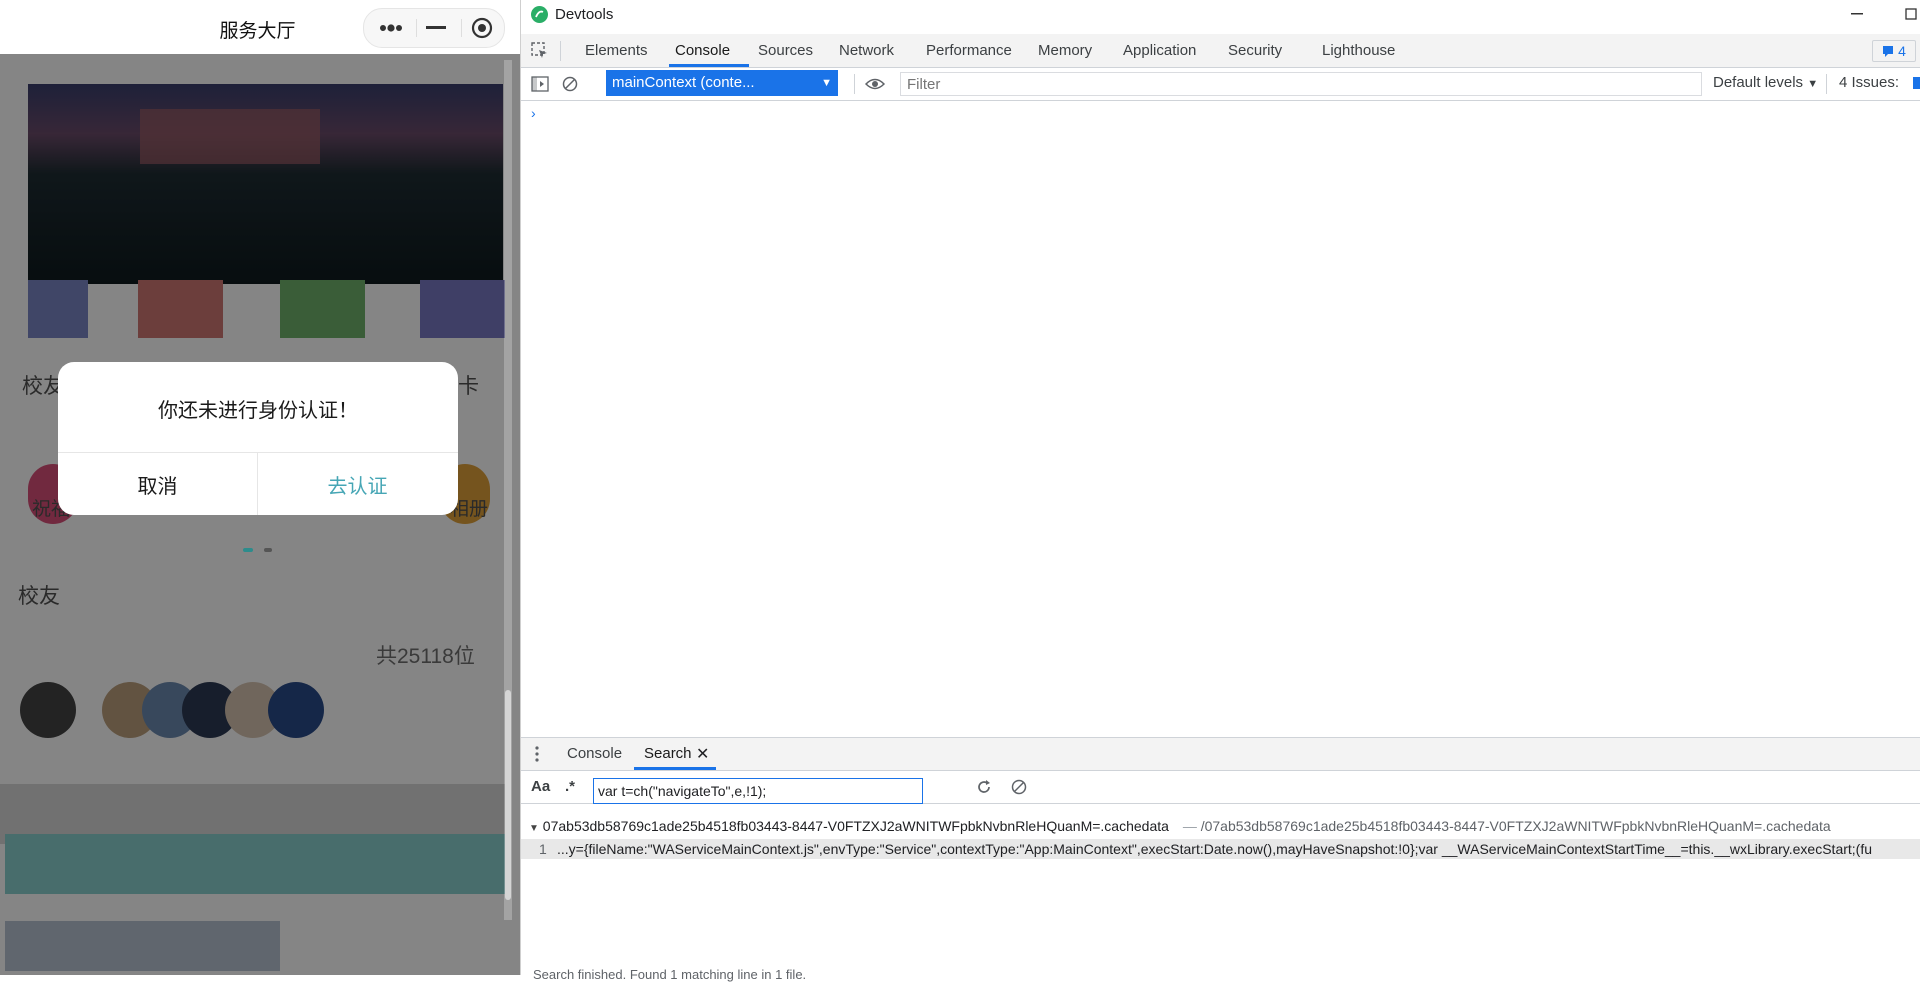  What do you see at coordinates (709, 65) in the screenshot?
I see `active-tab-indicator` at bounding box center [709, 65].